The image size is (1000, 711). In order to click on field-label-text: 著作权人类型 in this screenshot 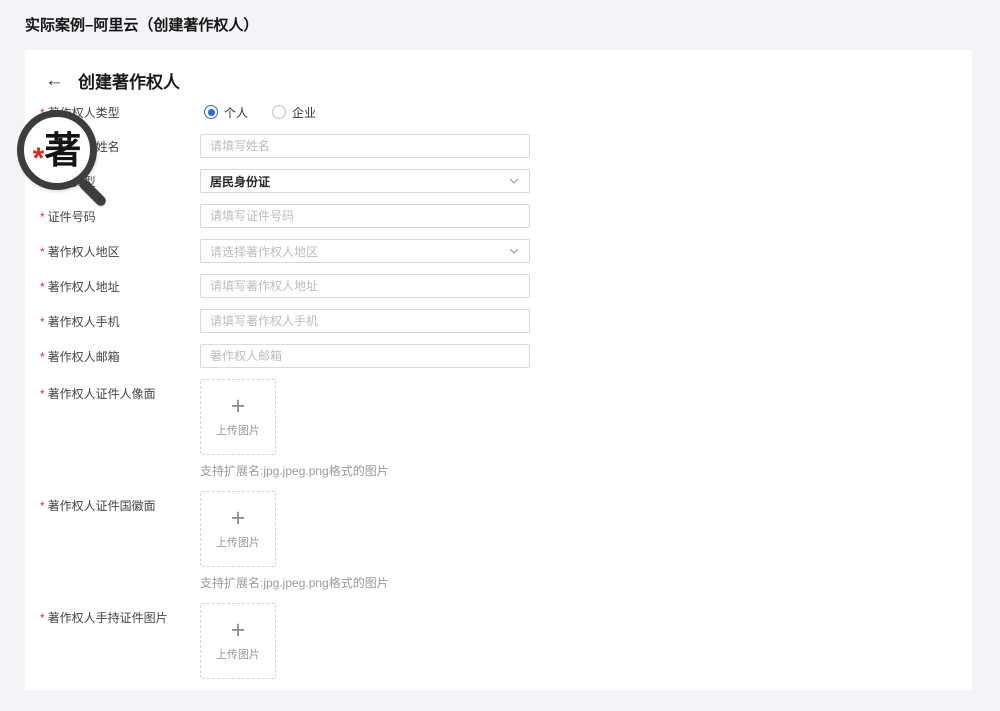, I will do `click(83, 112)`.